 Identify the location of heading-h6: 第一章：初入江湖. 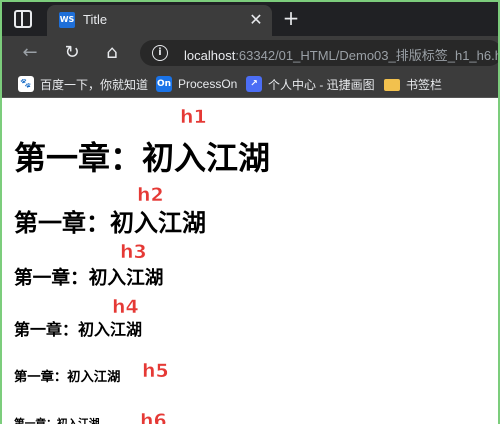
(57, 420).